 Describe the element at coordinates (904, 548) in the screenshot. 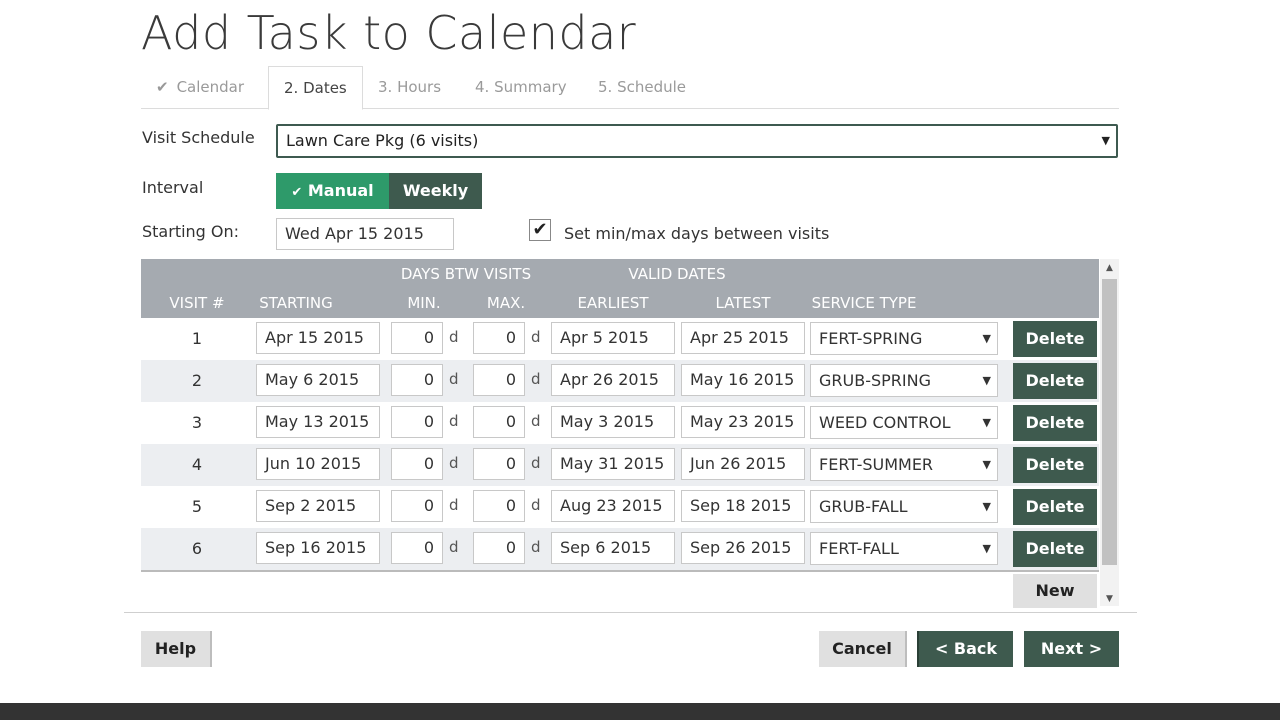

I see `service-type-select: FERT-FALL ▼` at that location.